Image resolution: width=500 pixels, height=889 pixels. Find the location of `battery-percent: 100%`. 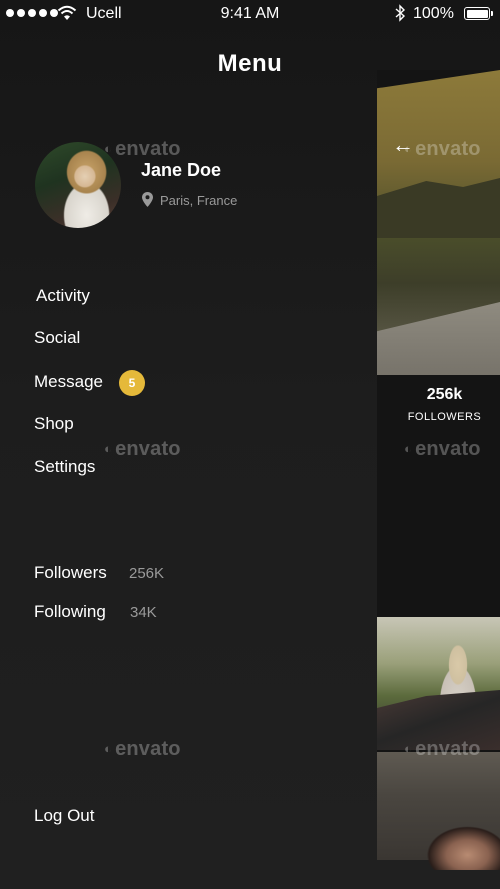

battery-percent: 100% is located at coordinates (433, 13).